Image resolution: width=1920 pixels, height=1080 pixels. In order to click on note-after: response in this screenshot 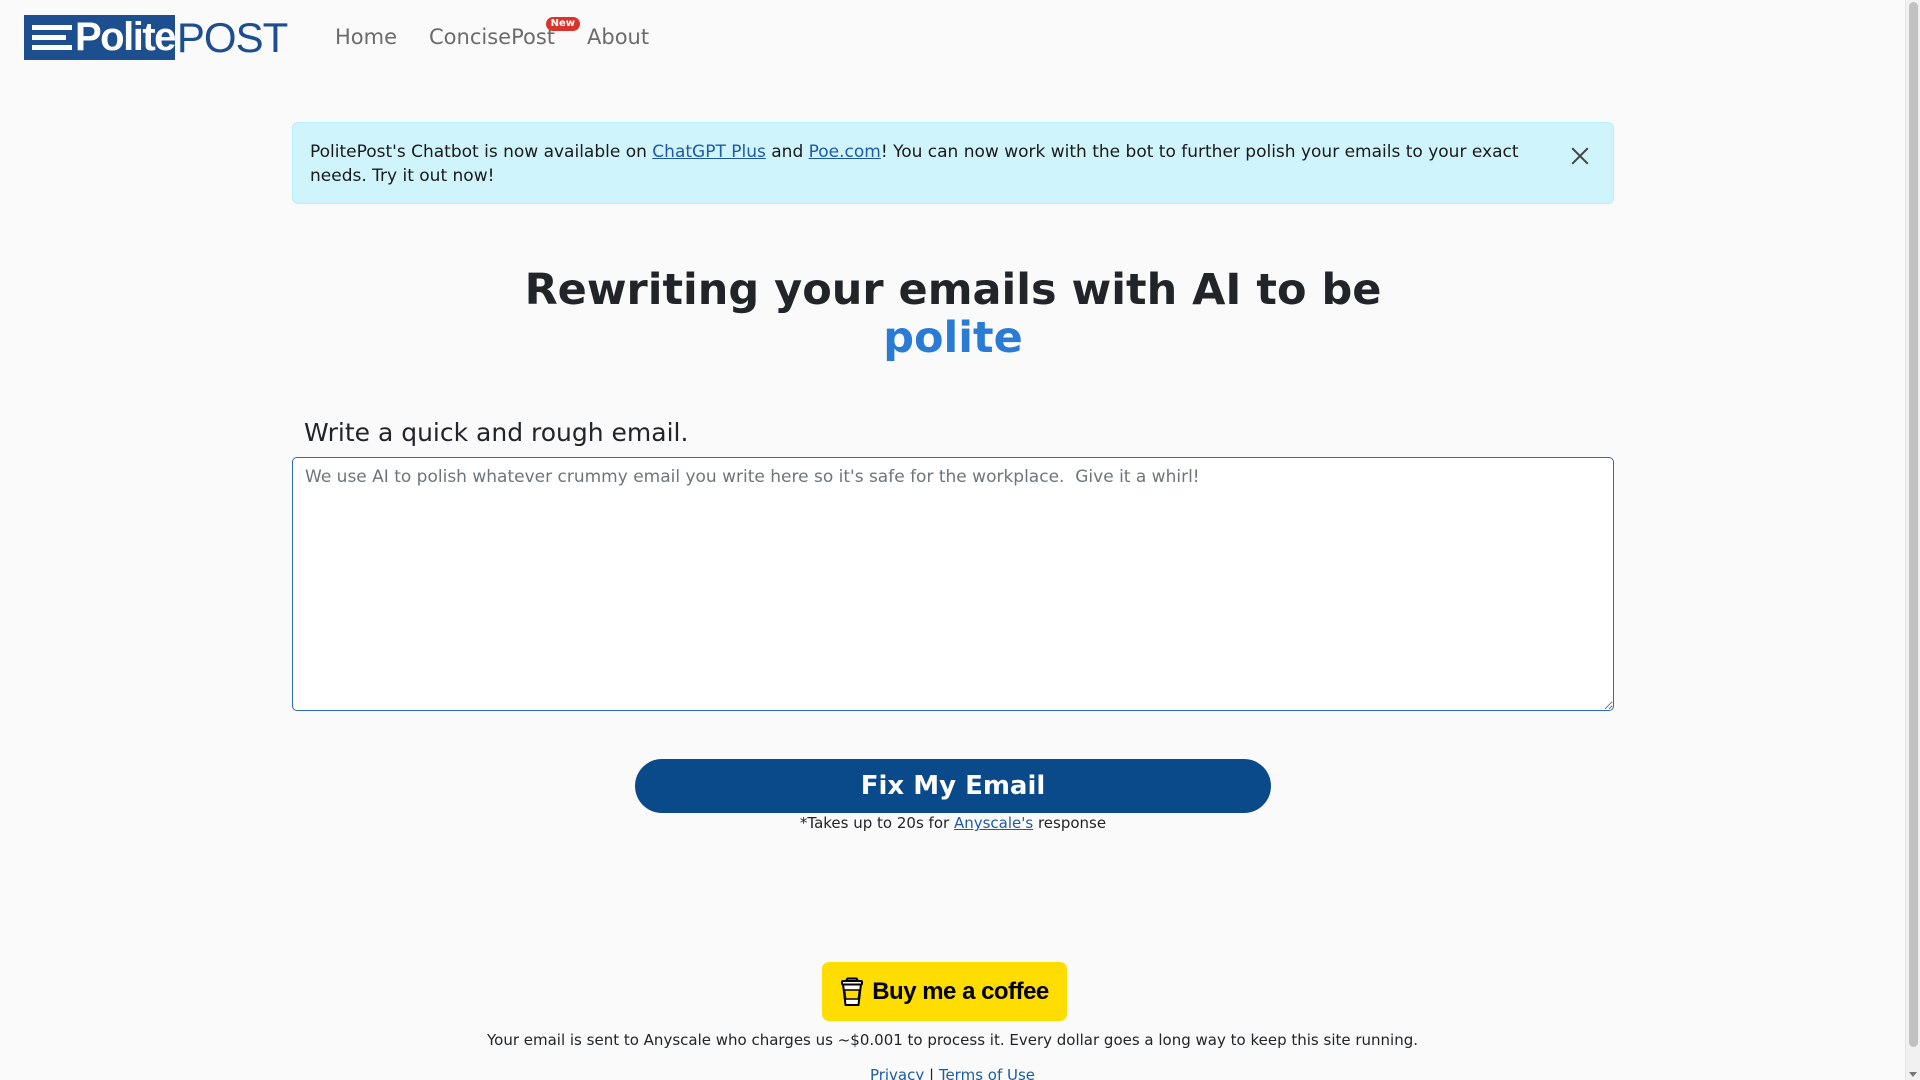, I will do `click(1070, 823)`.